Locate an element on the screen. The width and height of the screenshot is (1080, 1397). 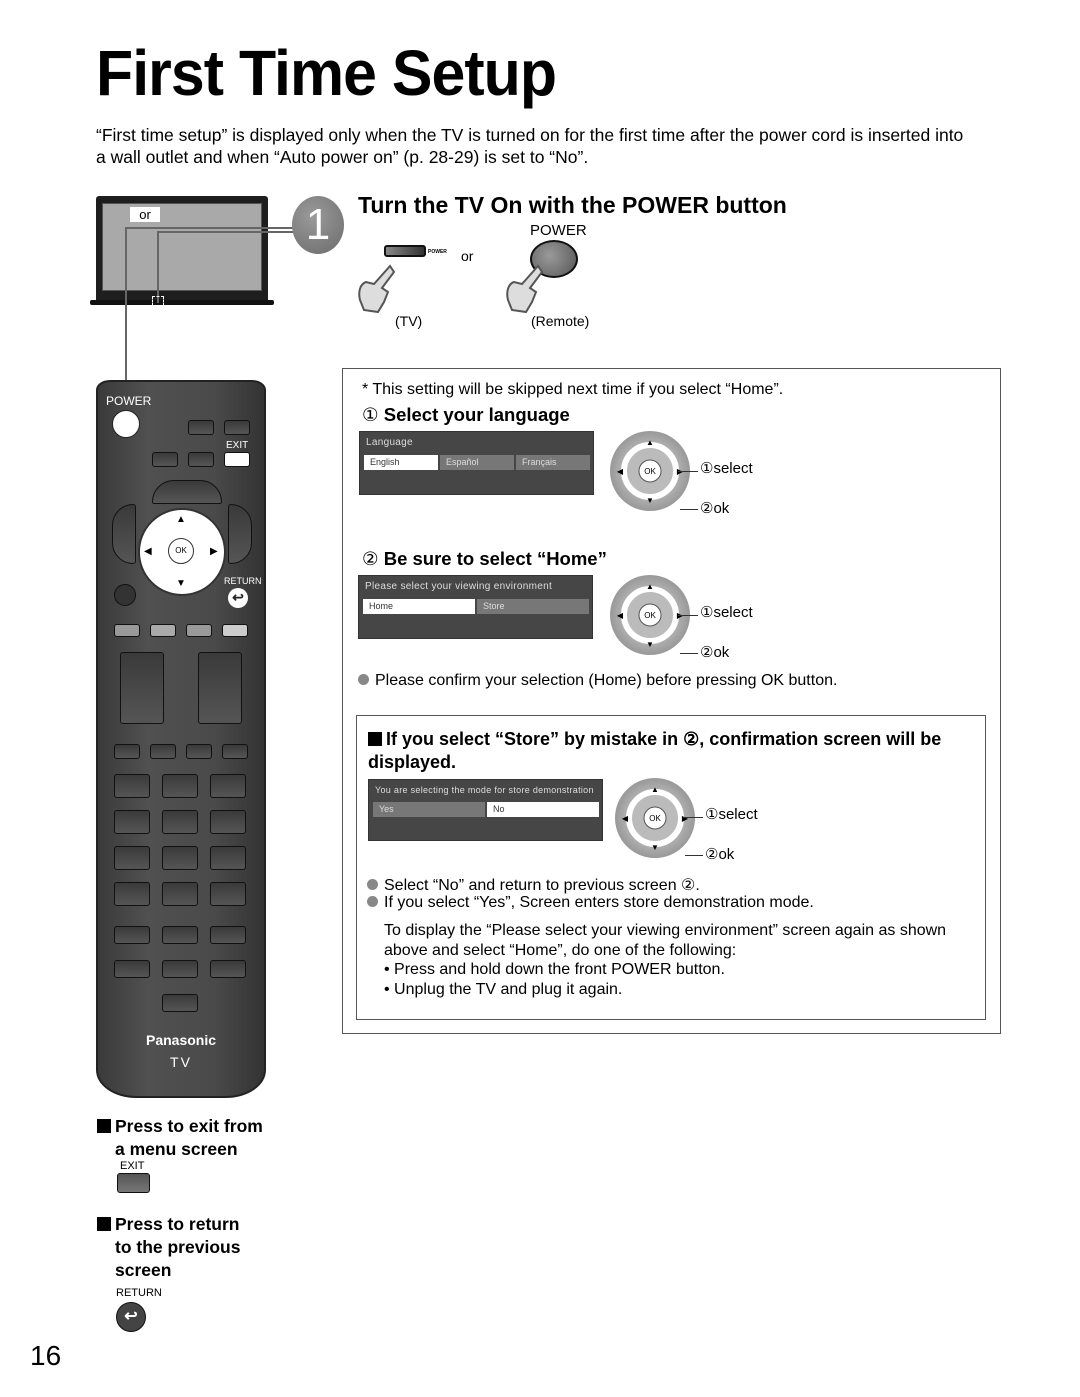
right-arrow-icon: ▶ is located at coordinates (214, 551).